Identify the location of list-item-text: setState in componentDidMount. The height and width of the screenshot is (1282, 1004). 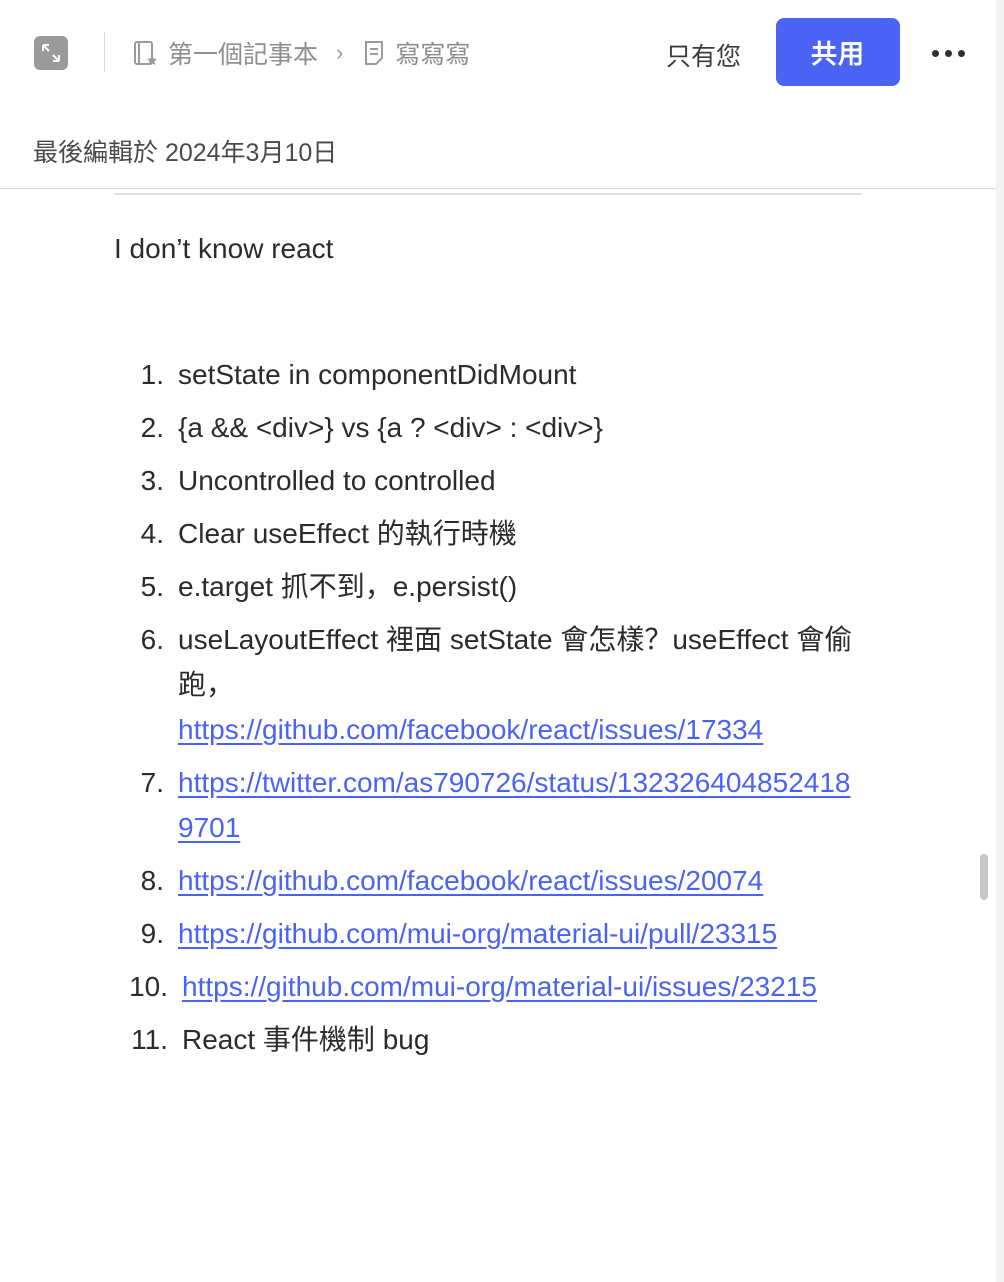
(377, 374).